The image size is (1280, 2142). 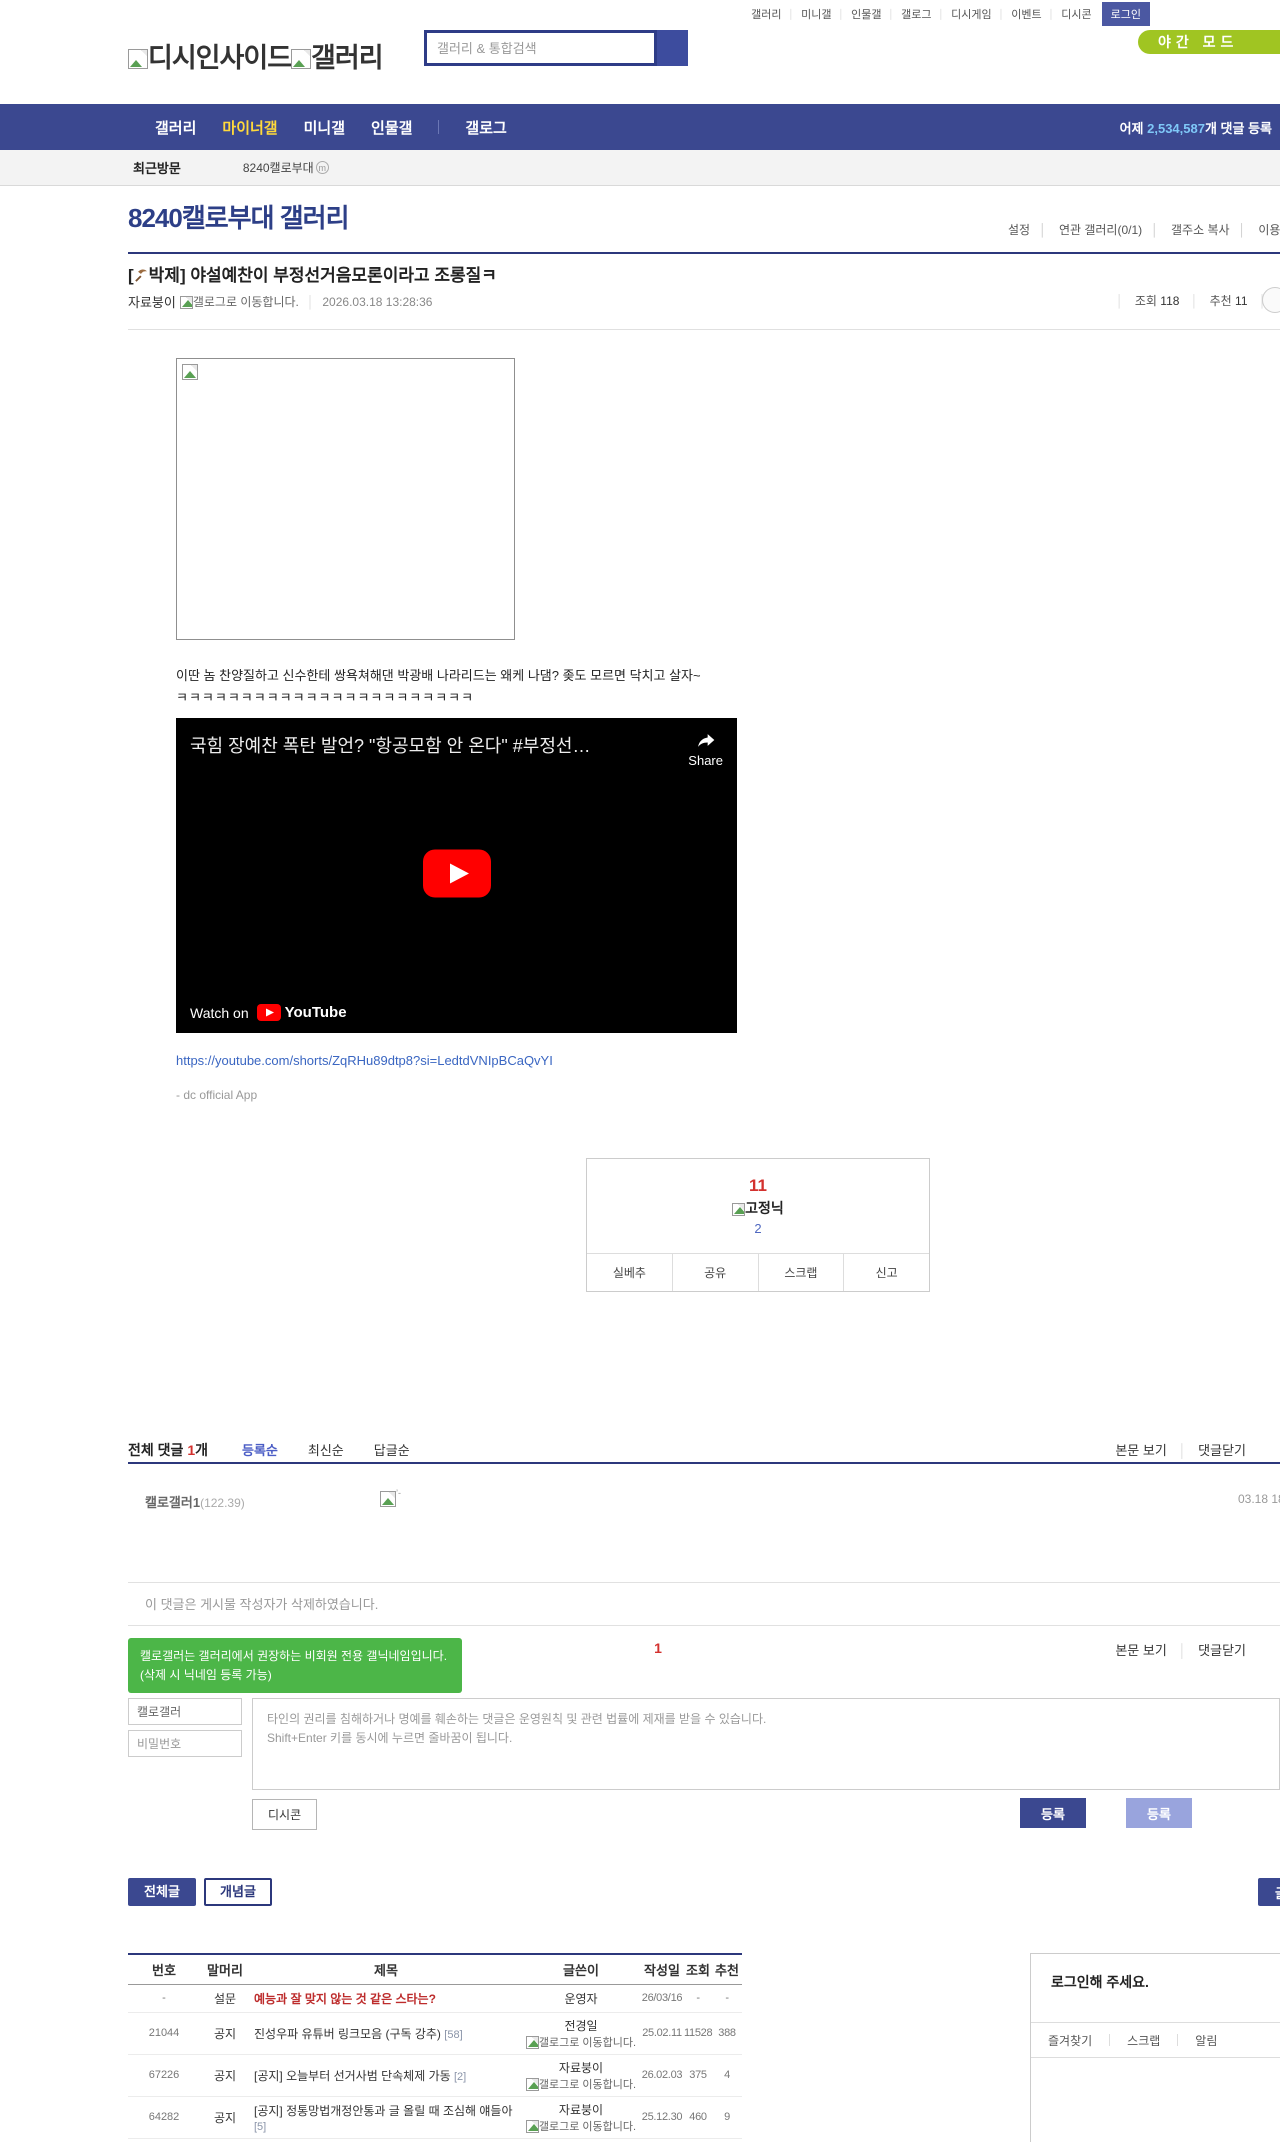 I want to click on minor-gallery-badge: m, so click(x=322, y=167).